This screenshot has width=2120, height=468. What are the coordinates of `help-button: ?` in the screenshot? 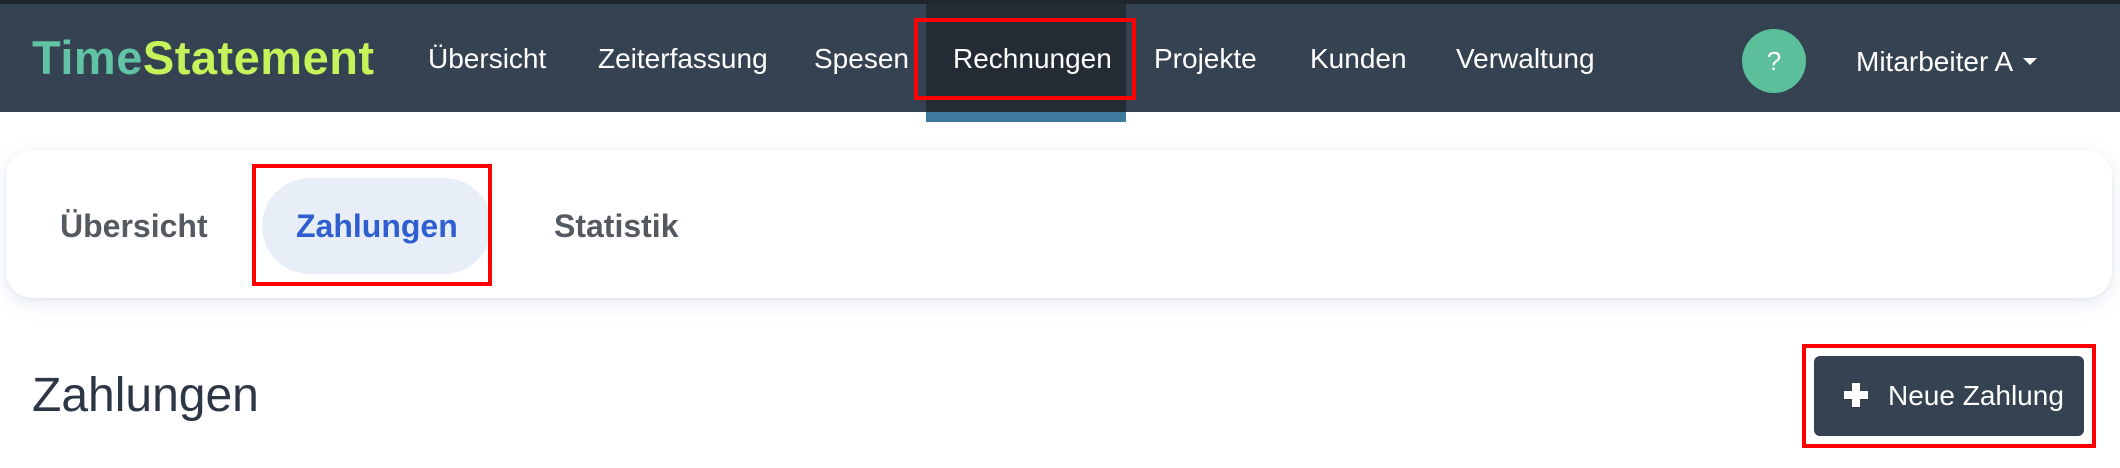 It's located at (1774, 61).